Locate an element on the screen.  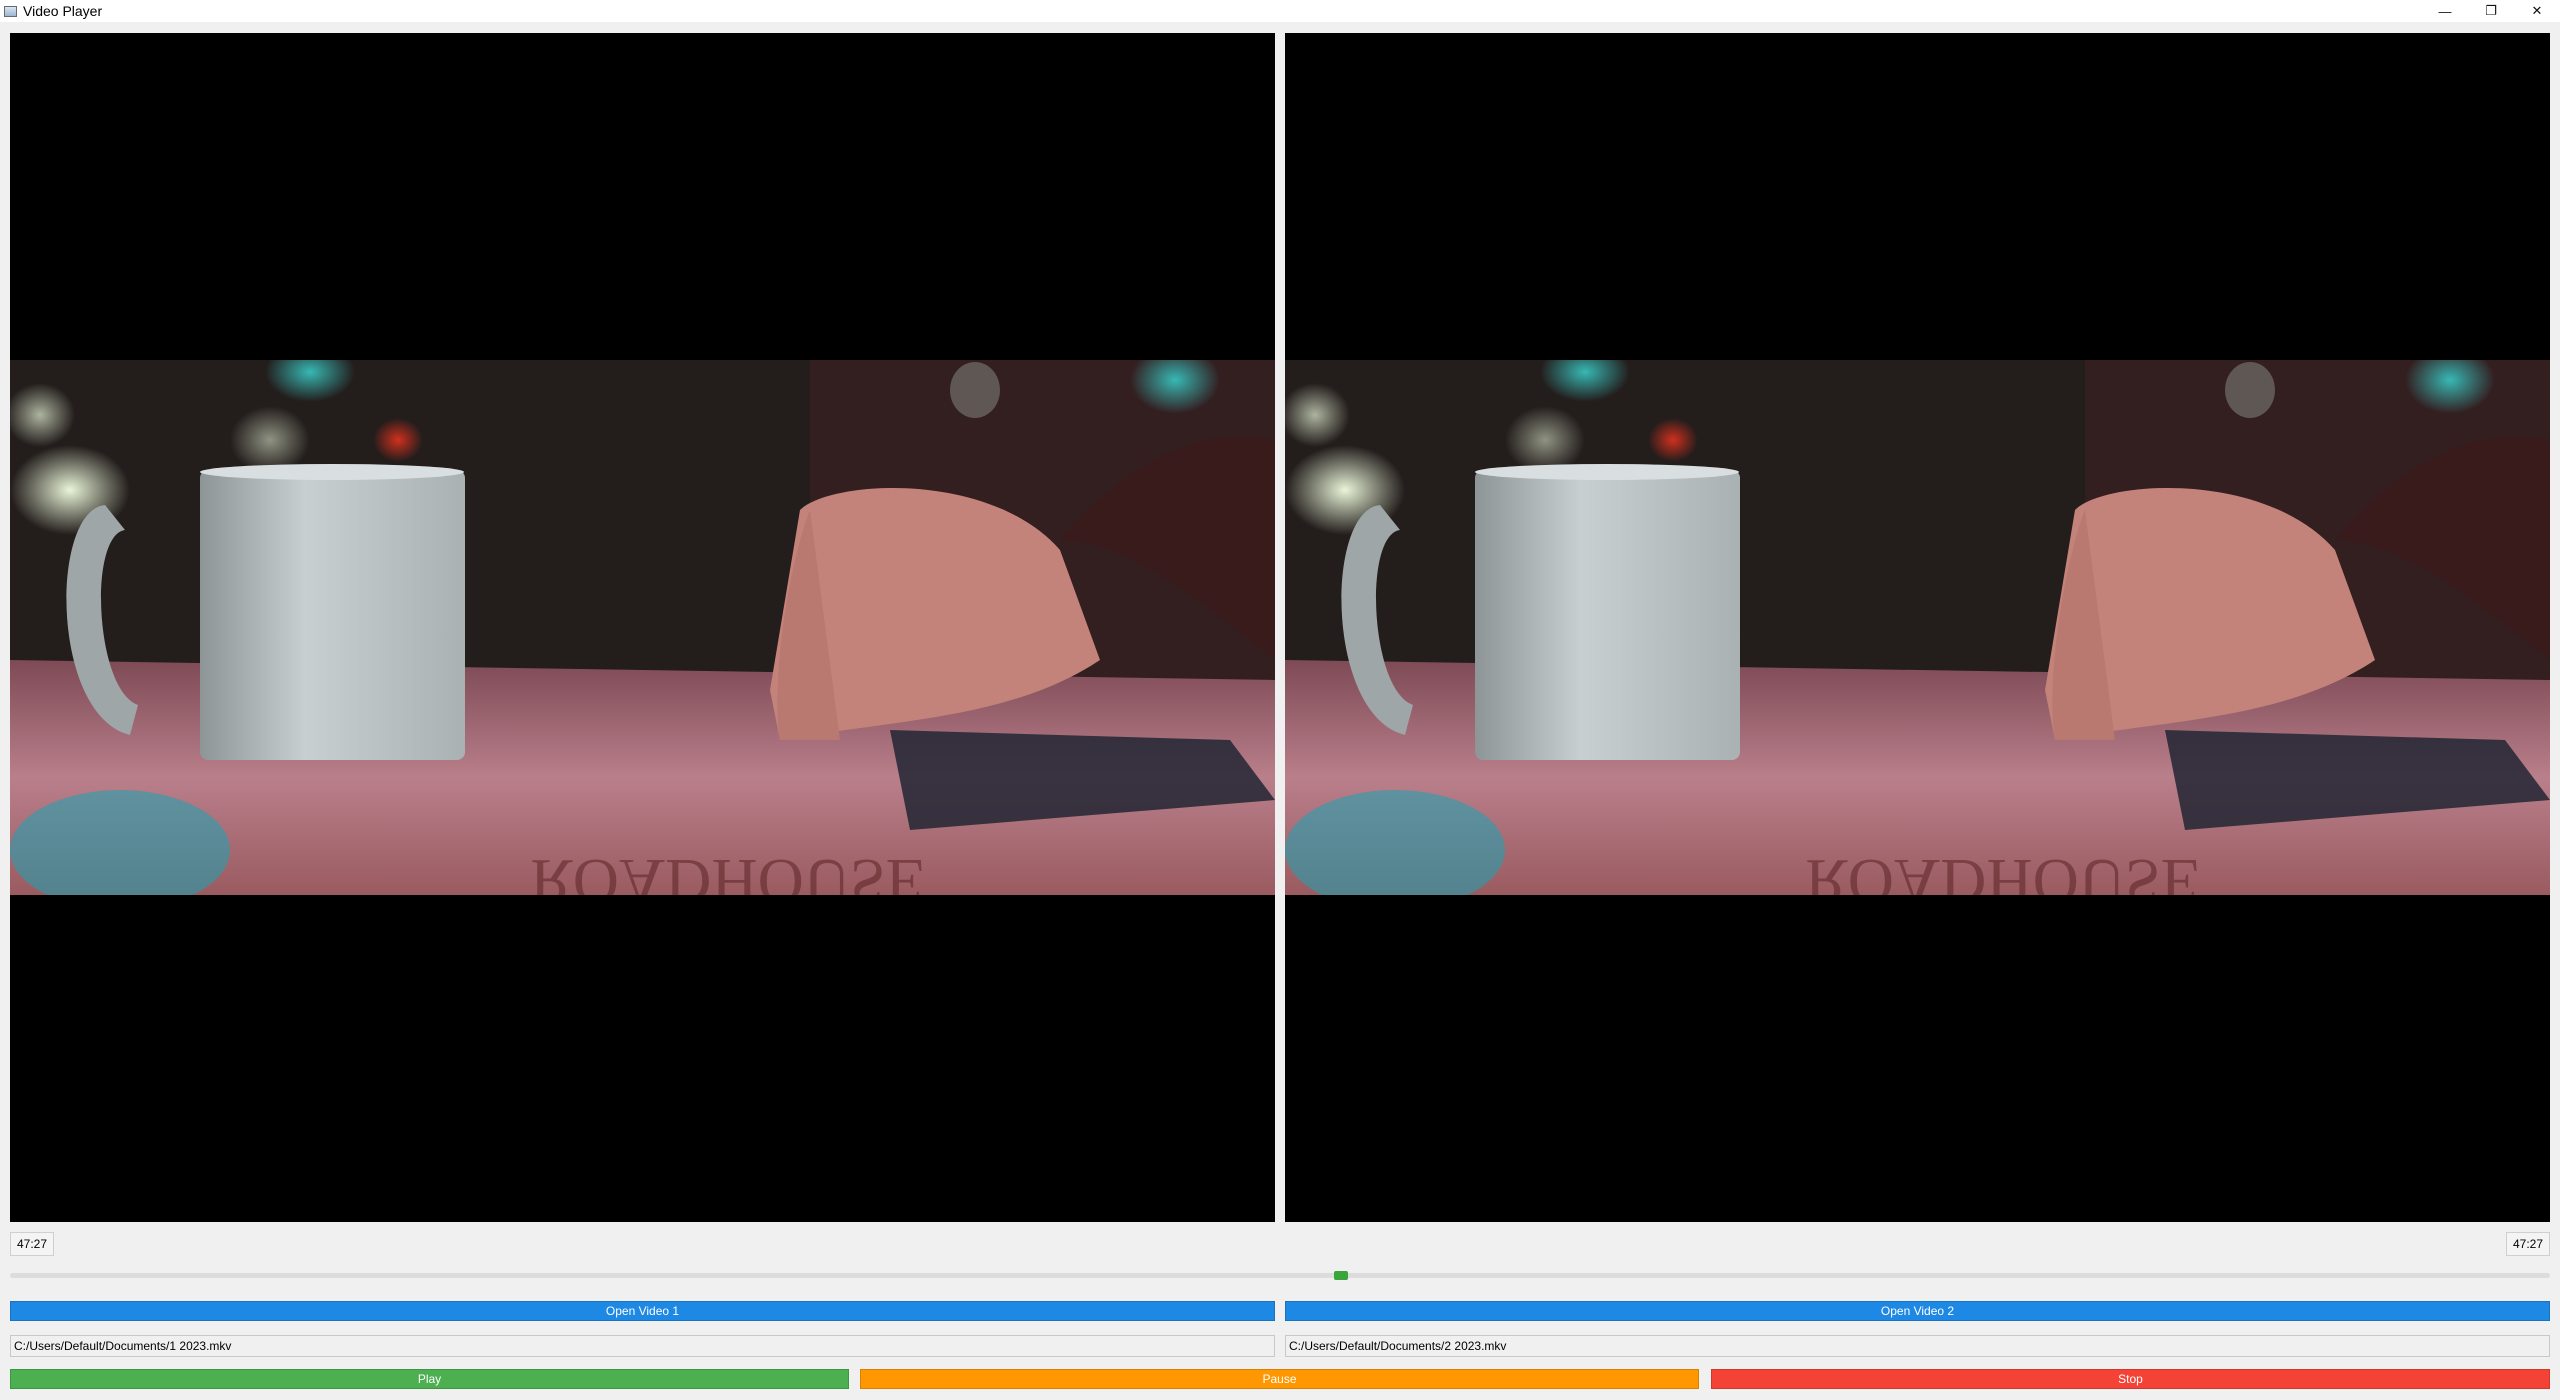
time-label-2: 47:27 is located at coordinates (2527, 1244).